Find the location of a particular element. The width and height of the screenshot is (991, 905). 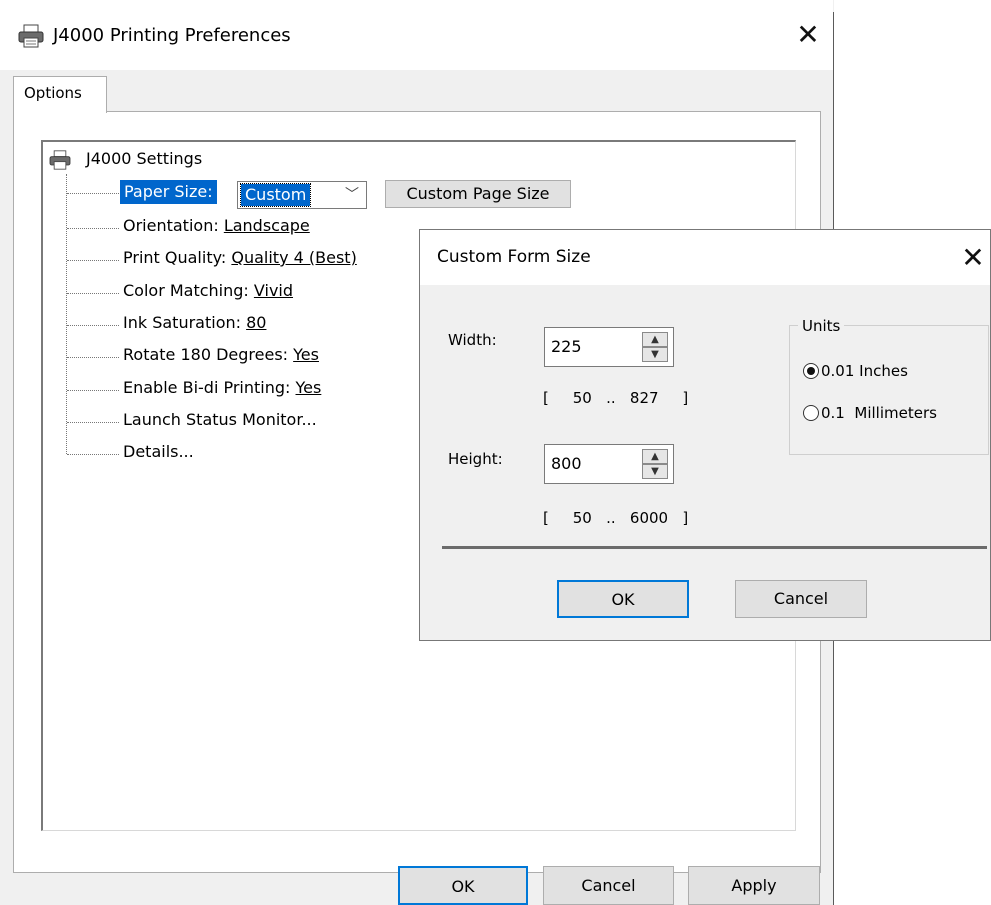

radio-millimeters is located at coordinates (811, 413).